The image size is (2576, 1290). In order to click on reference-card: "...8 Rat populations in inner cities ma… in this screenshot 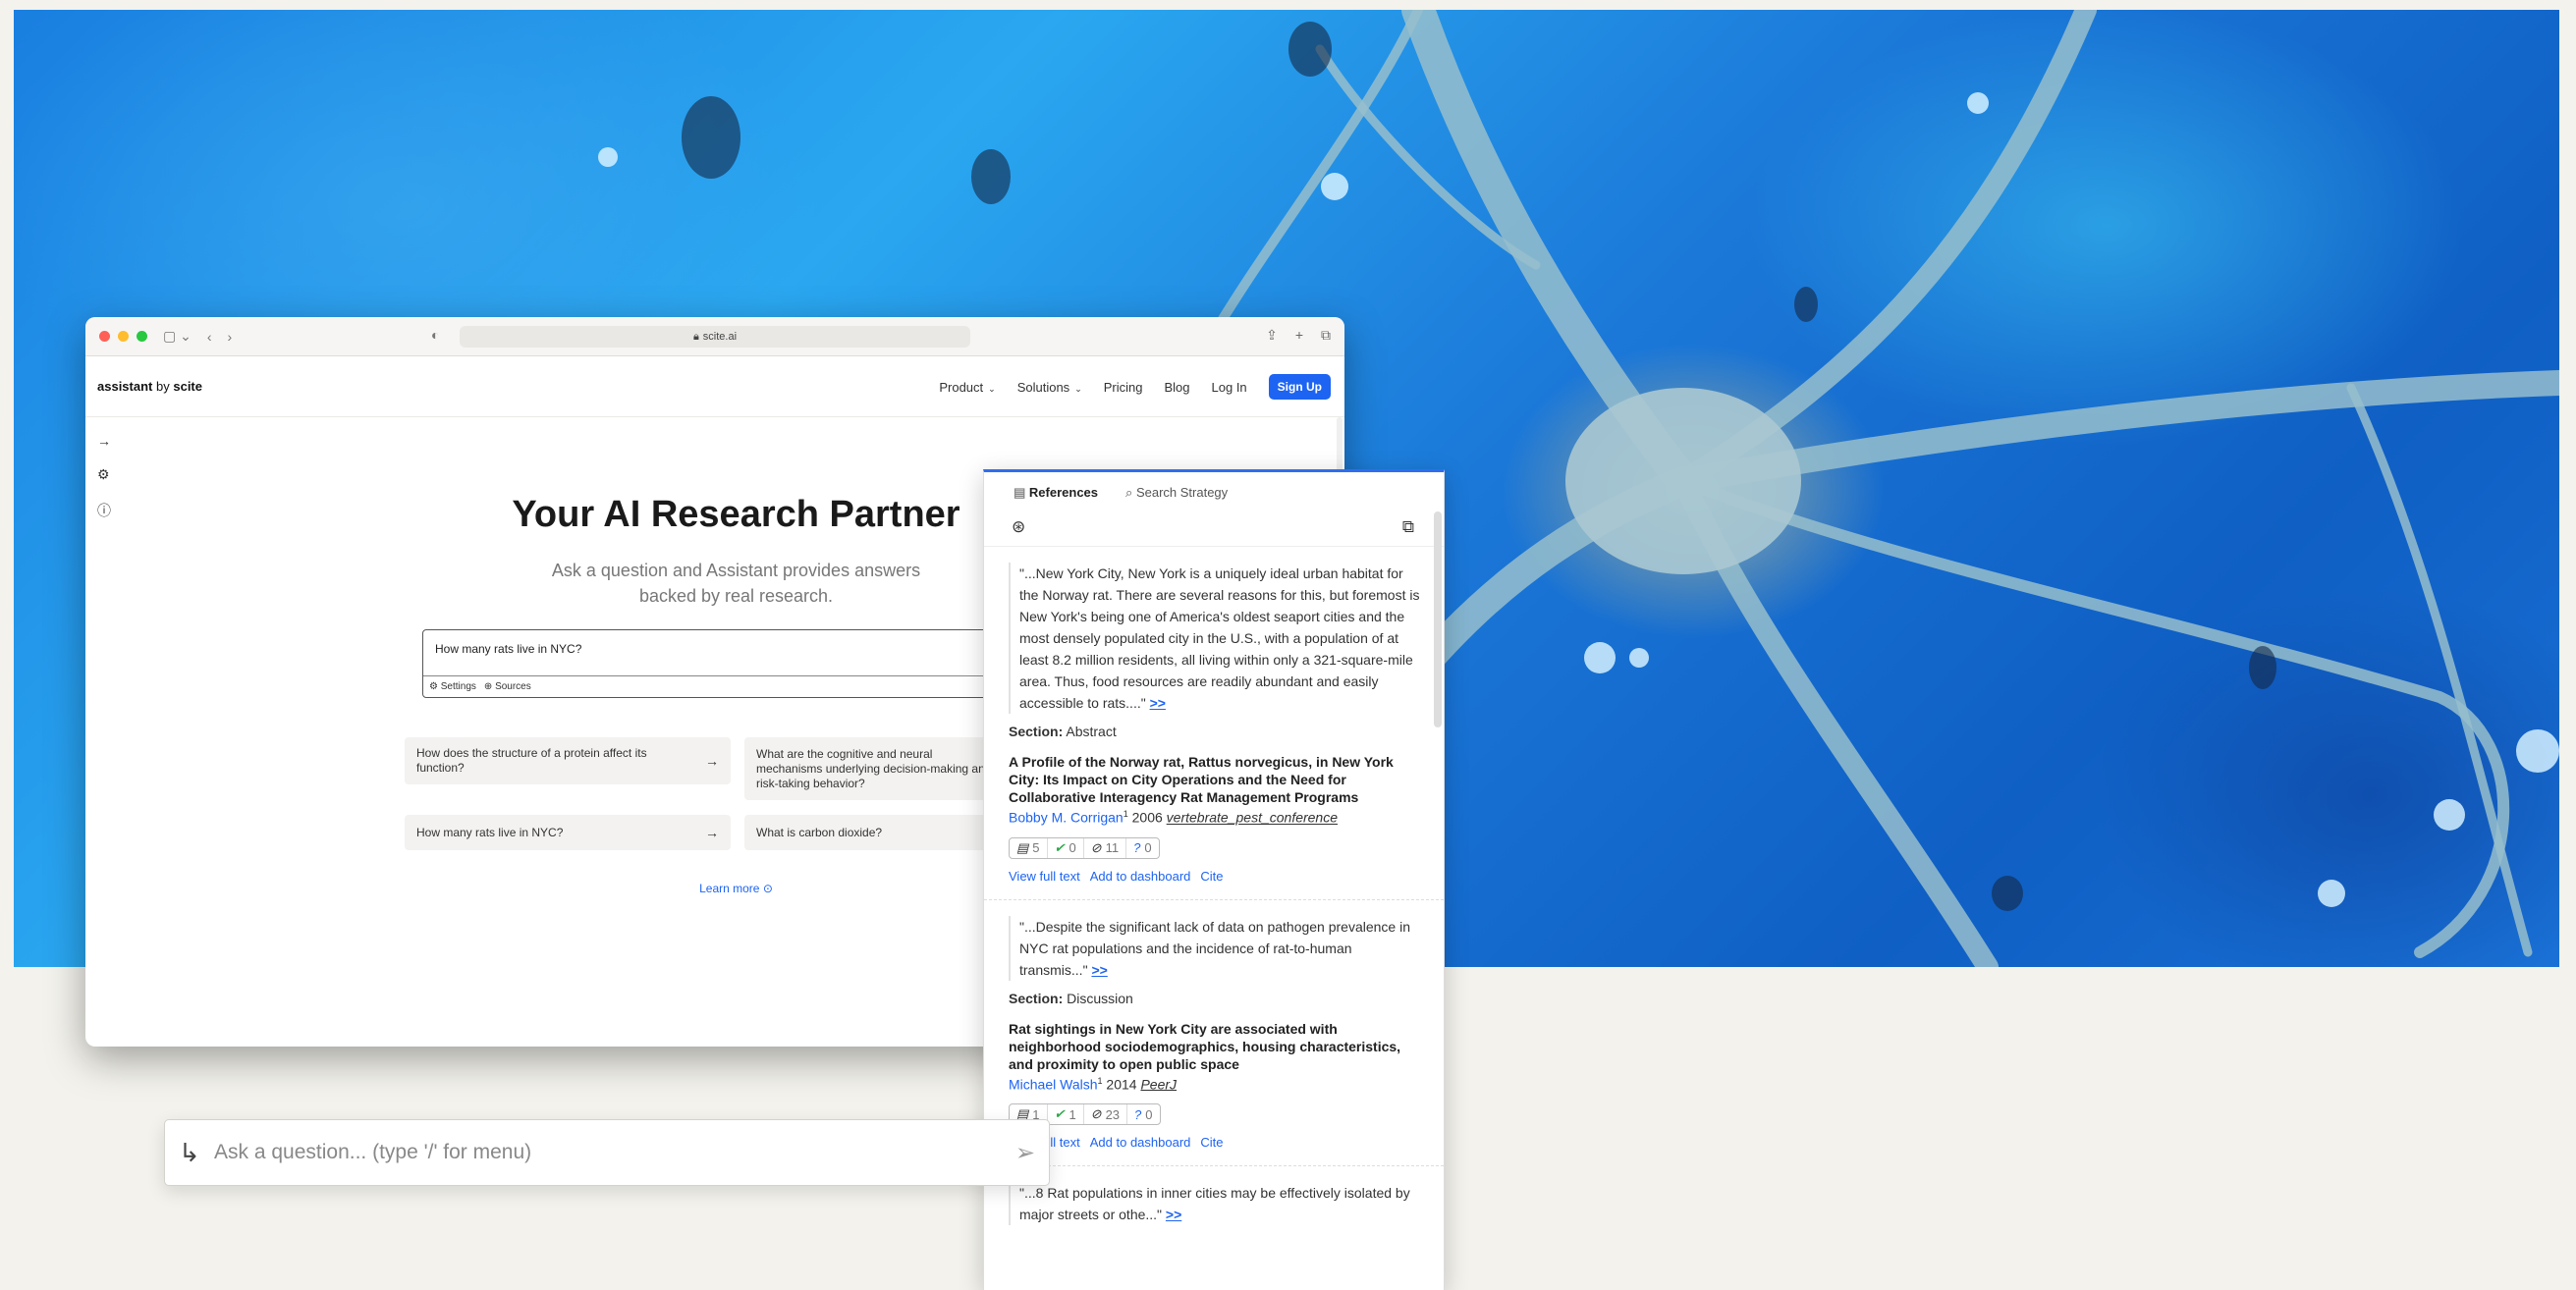, I will do `click(1214, 1203)`.